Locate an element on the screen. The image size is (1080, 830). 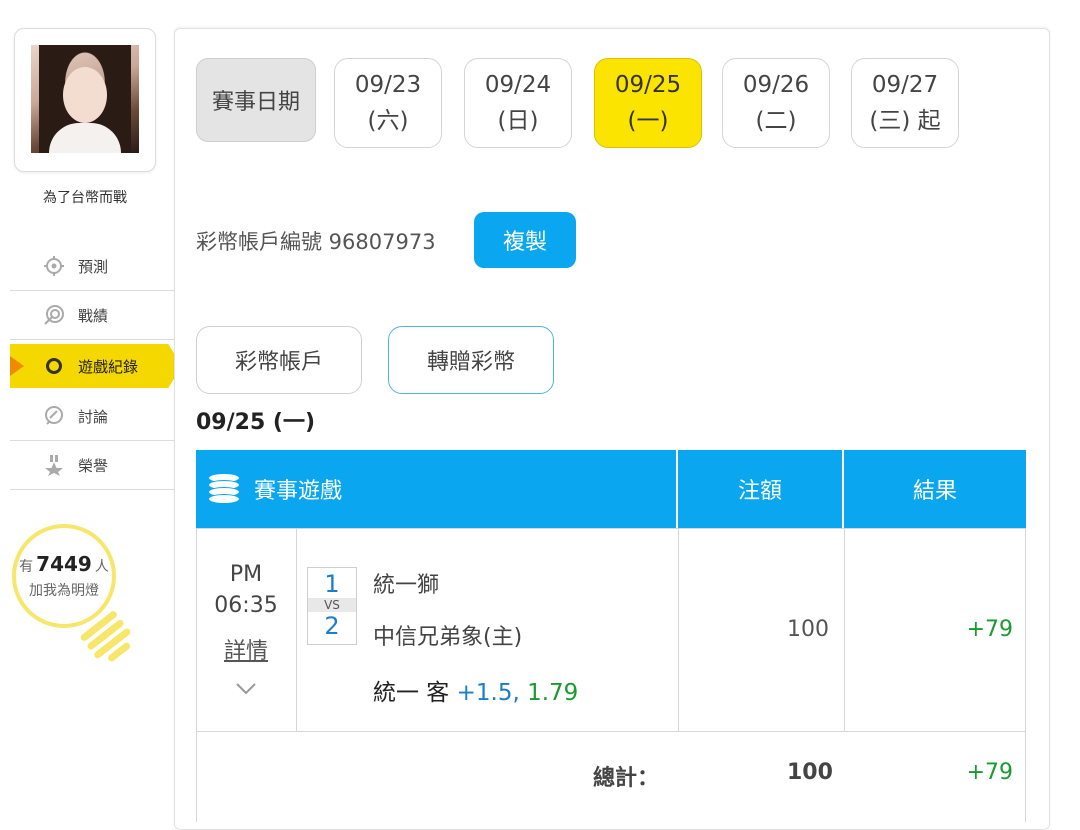
fan-caption: 加我為明燈 is located at coordinates (64, 591).